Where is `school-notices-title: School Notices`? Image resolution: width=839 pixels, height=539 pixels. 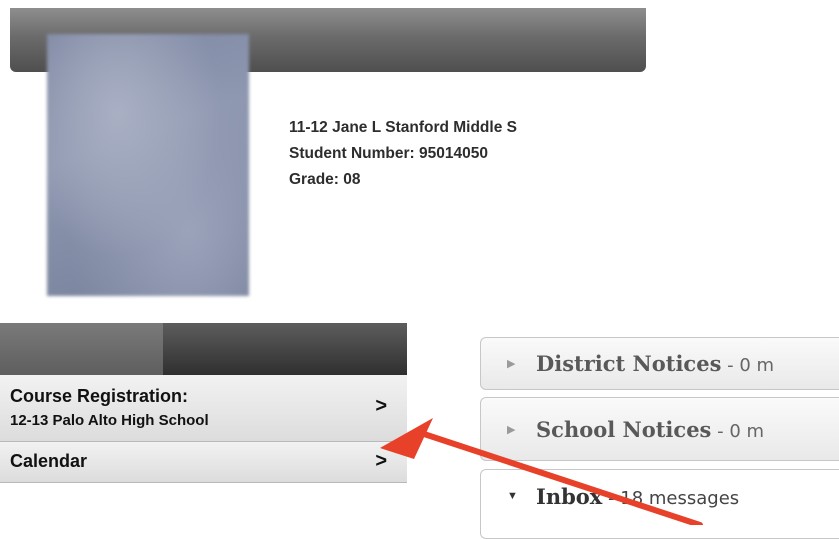
school-notices-title: School Notices is located at coordinates (624, 429).